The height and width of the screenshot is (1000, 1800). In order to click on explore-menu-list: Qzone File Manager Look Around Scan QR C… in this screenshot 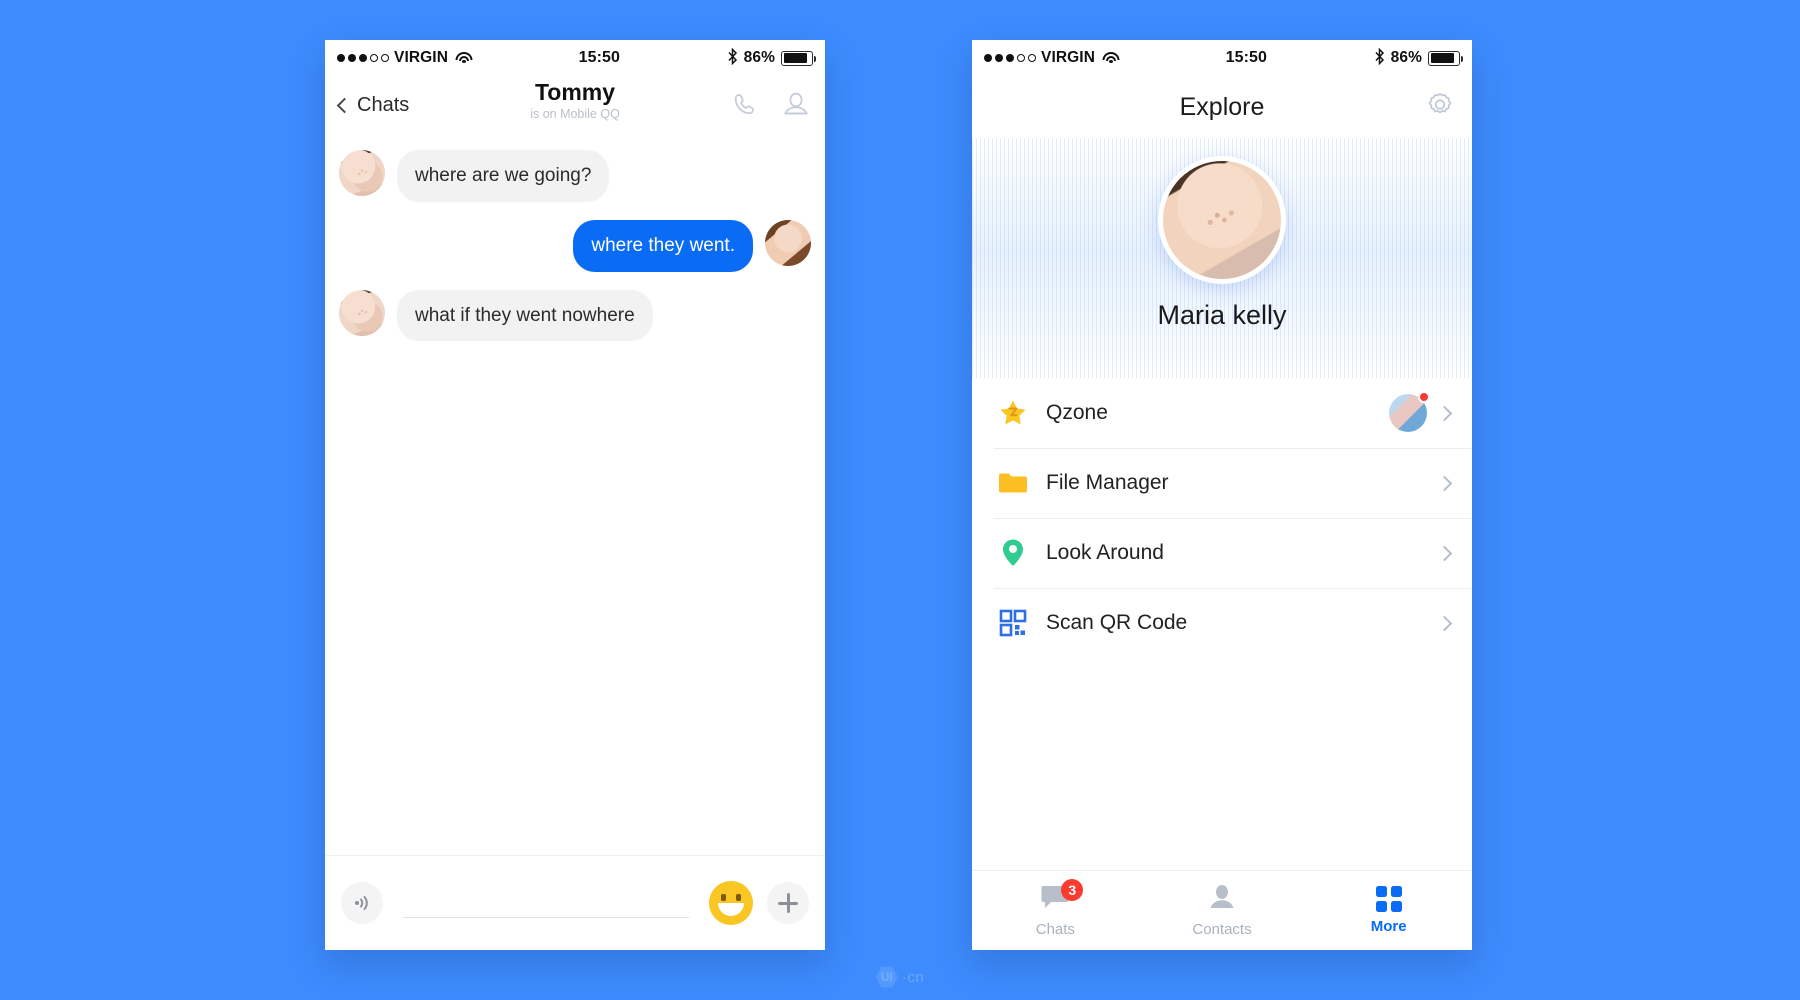, I will do `click(1222, 518)`.